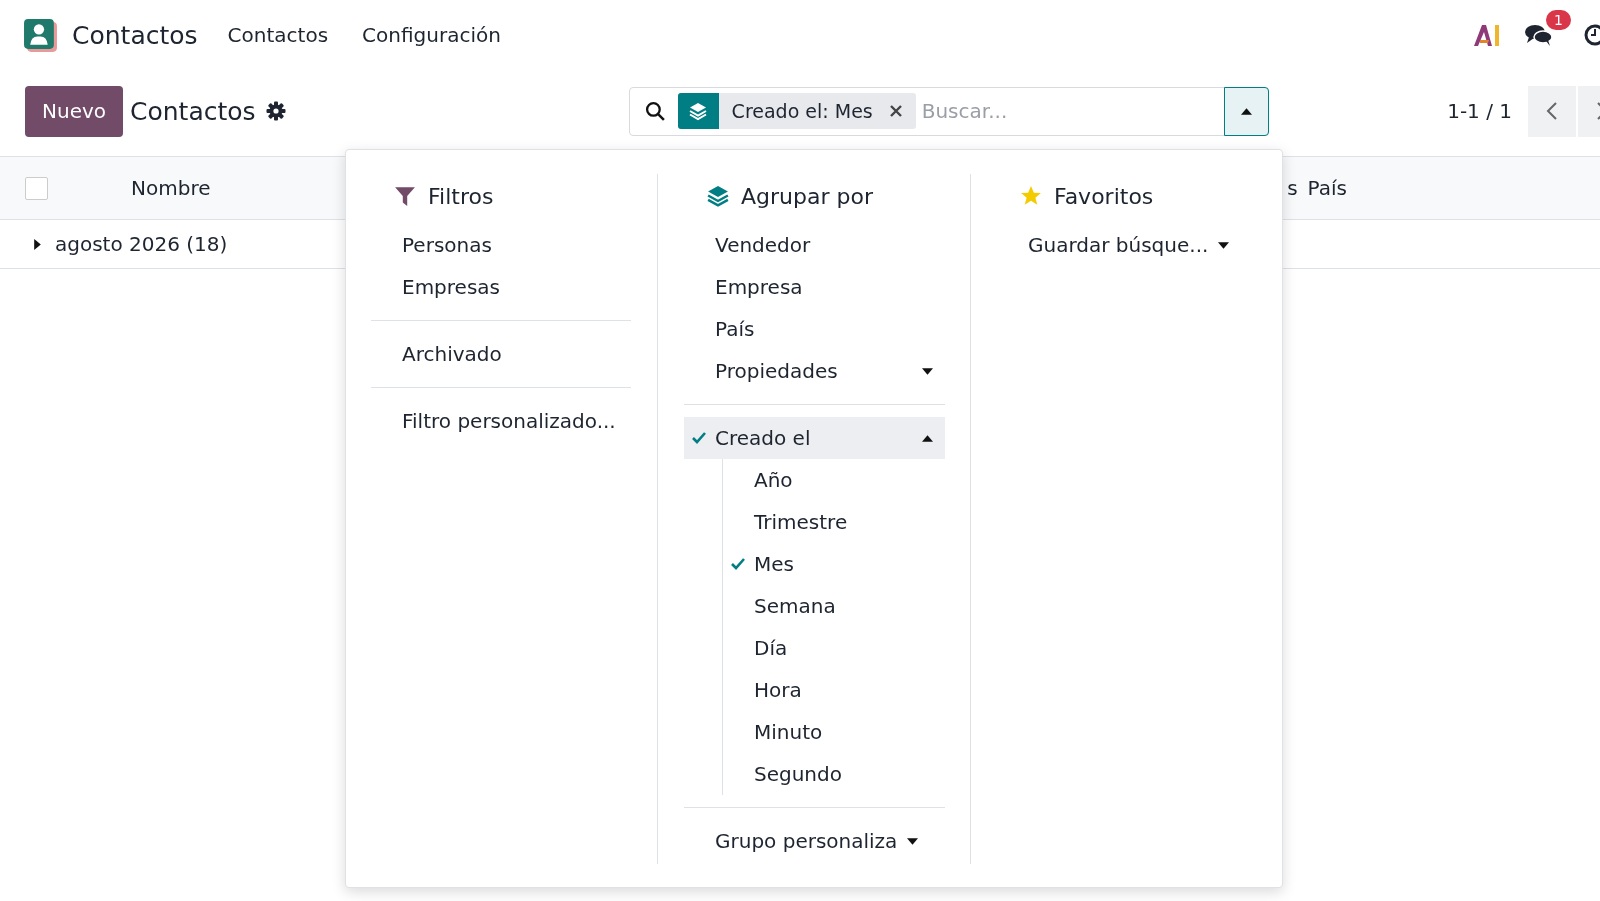  I want to click on filter-option: Personas, so click(501, 245).